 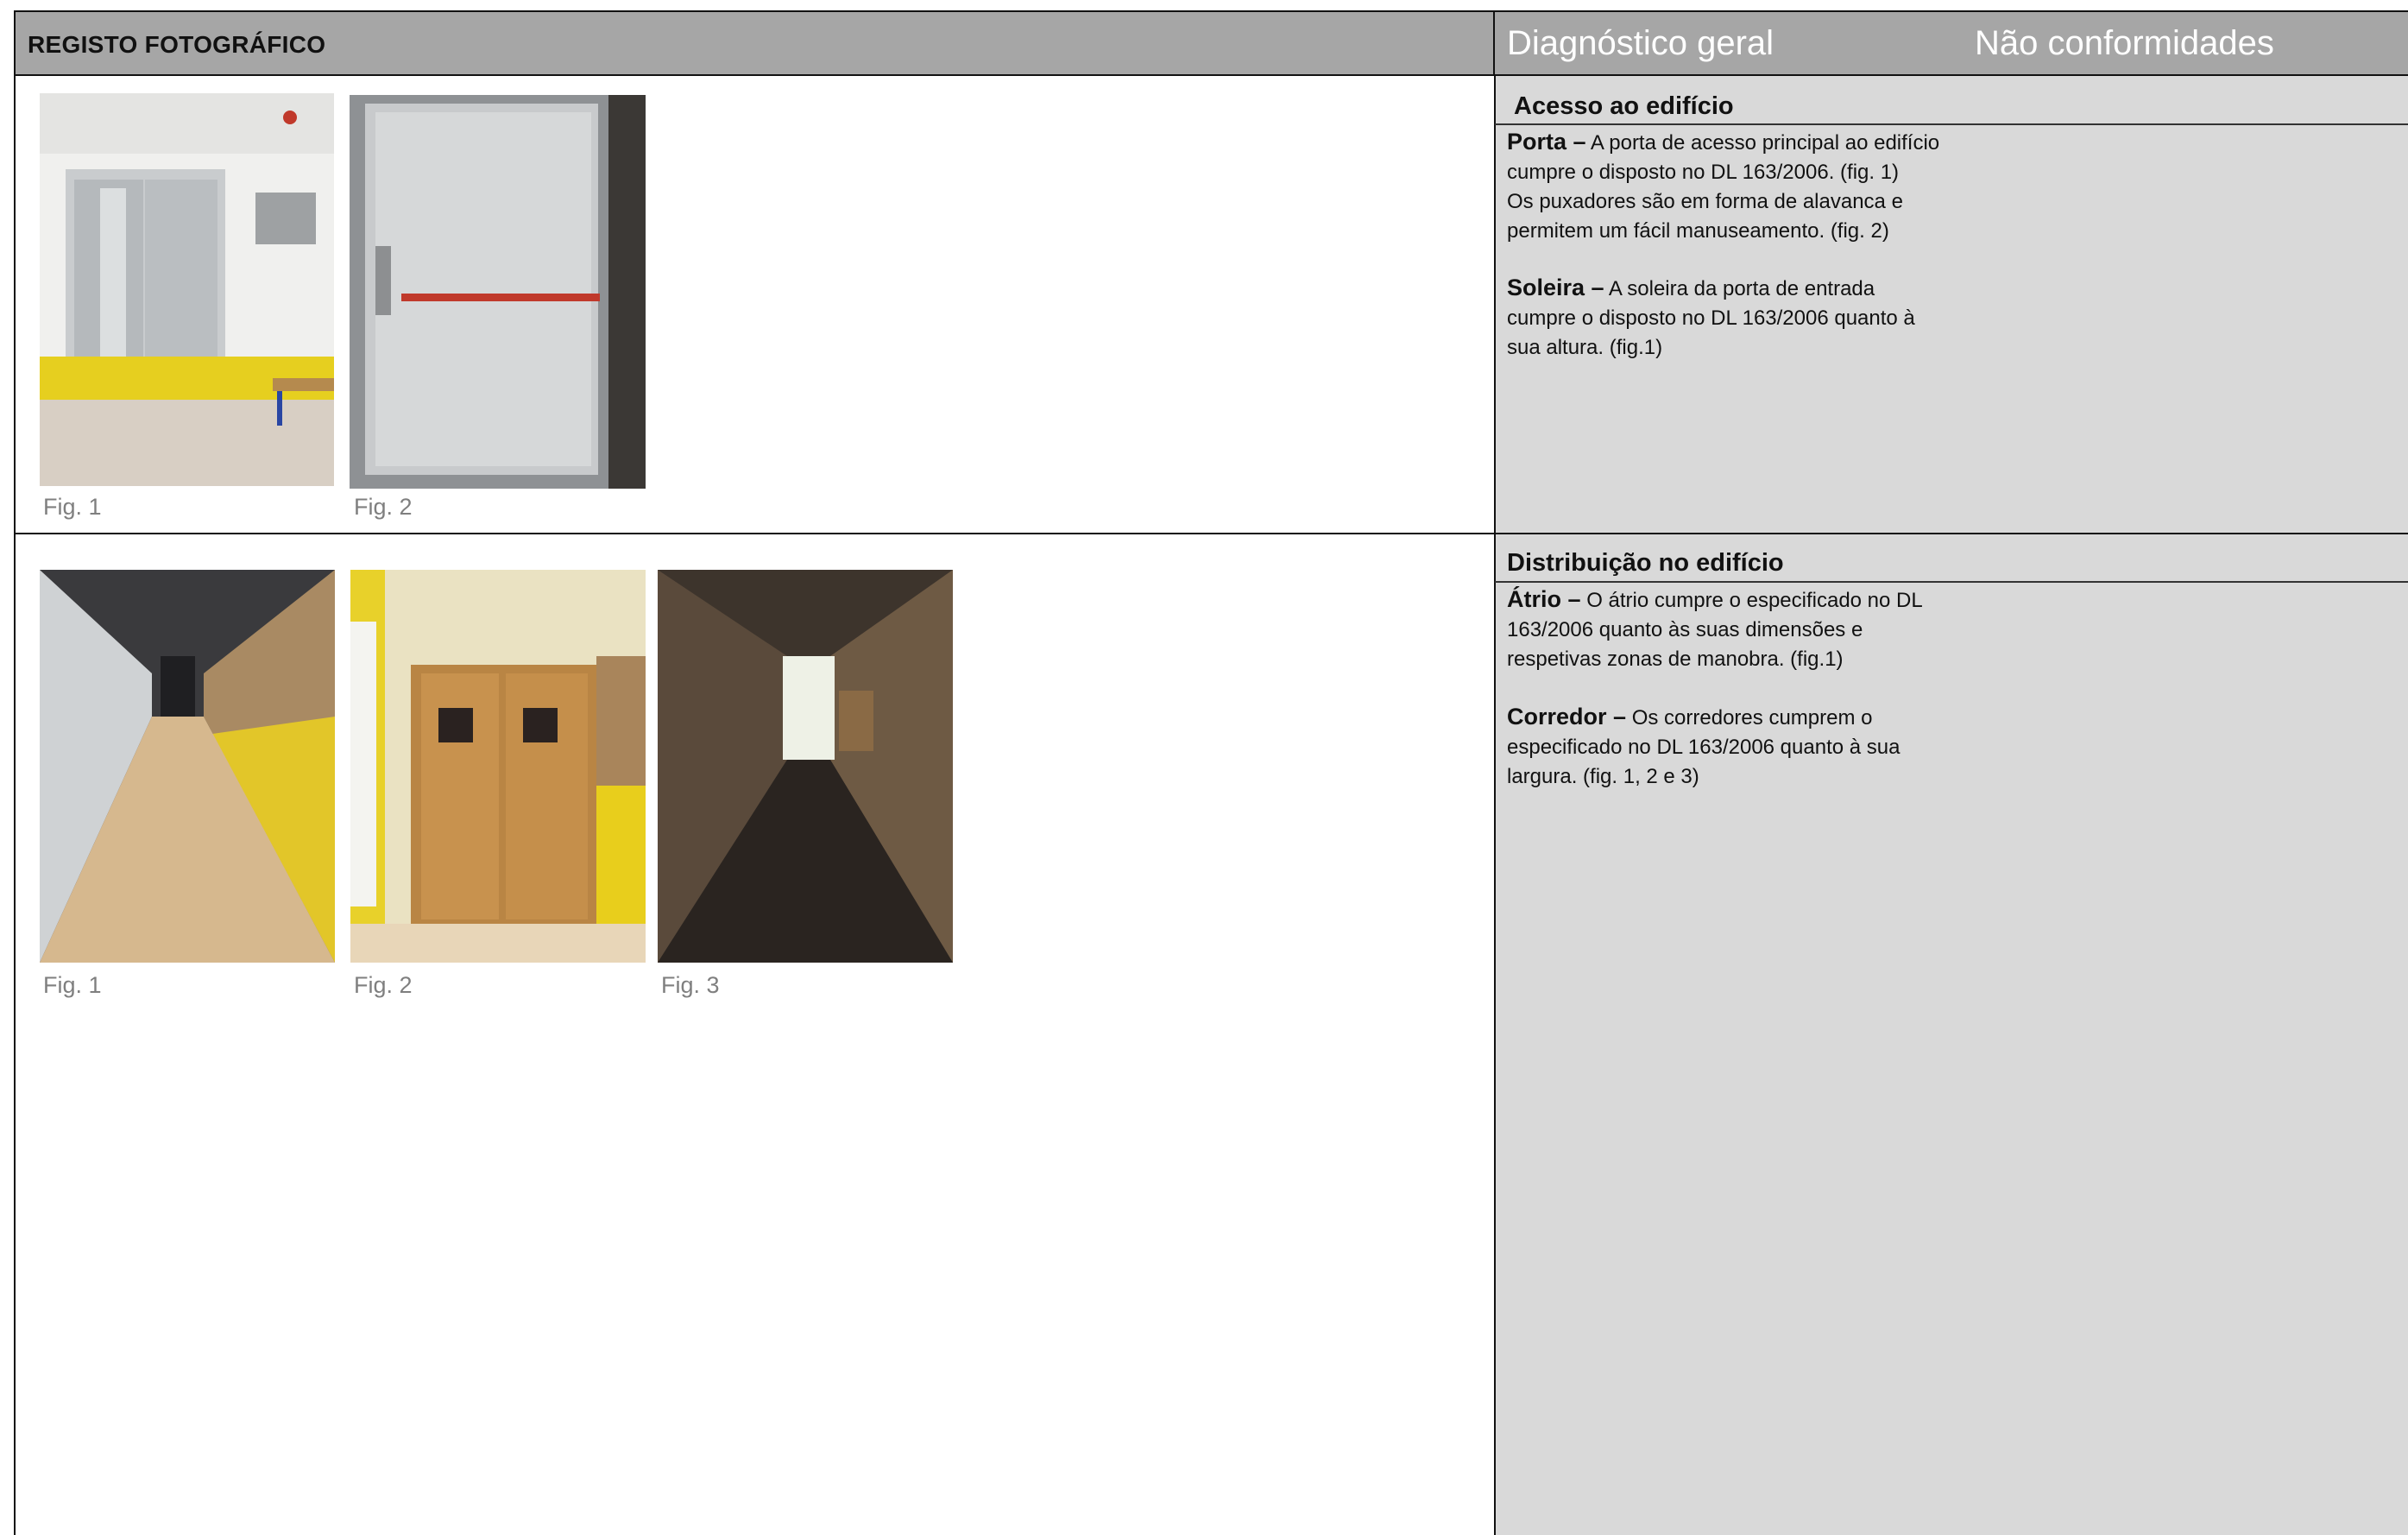 What do you see at coordinates (1603, 776) in the screenshot?
I see `corridor-line-3: largura. (fig. 1, 2 e 3)` at bounding box center [1603, 776].